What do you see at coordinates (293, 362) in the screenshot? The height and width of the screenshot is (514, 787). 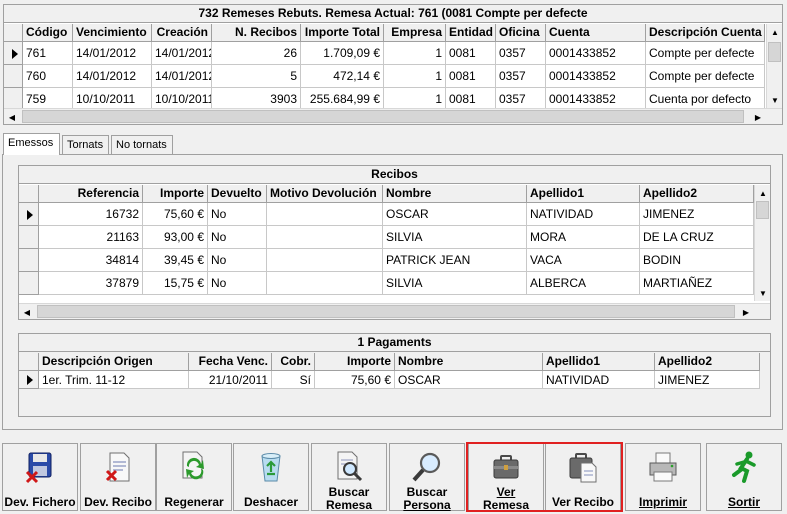 I see `column-header: Cobr.` at bounding box center [293, 362].